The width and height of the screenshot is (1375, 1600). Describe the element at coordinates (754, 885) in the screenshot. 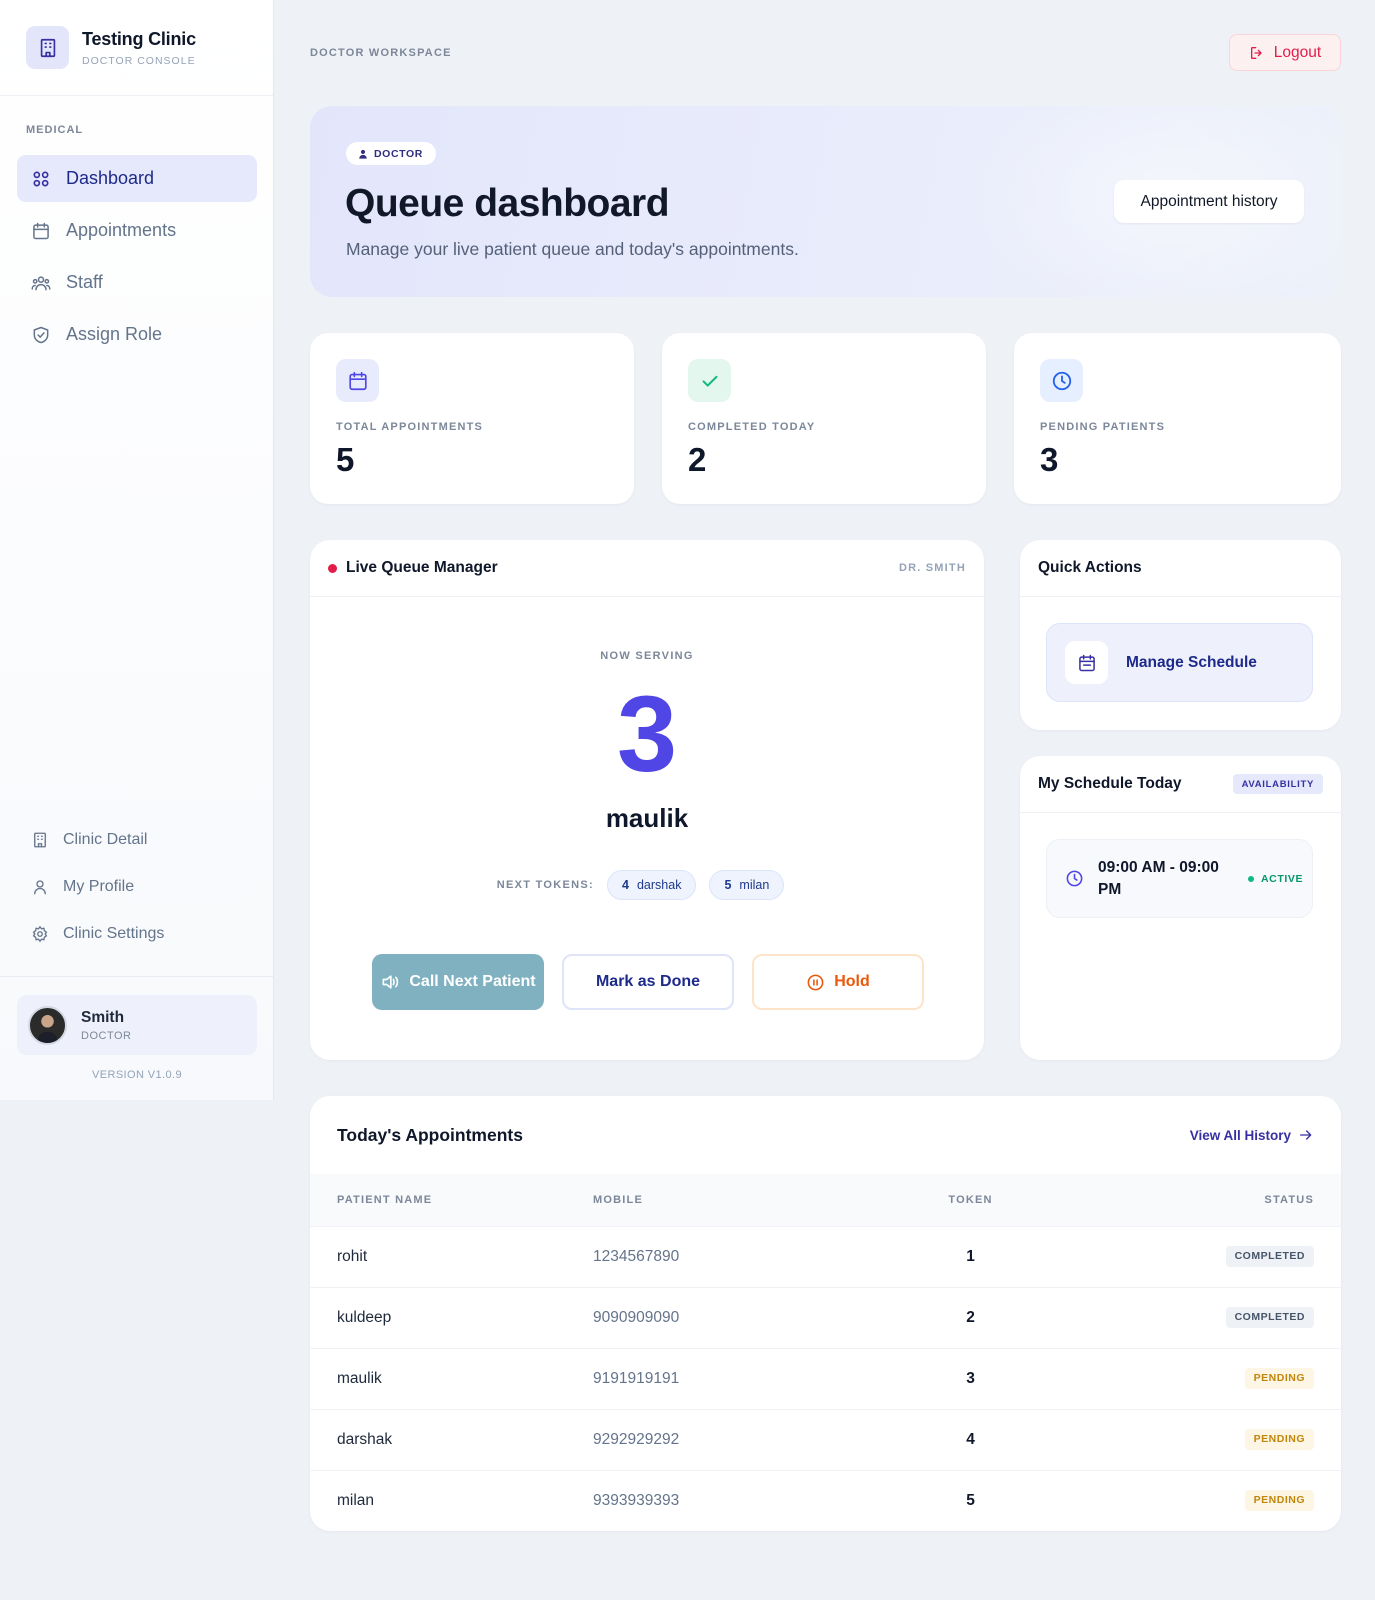

I see `token-name: milan` at that location.